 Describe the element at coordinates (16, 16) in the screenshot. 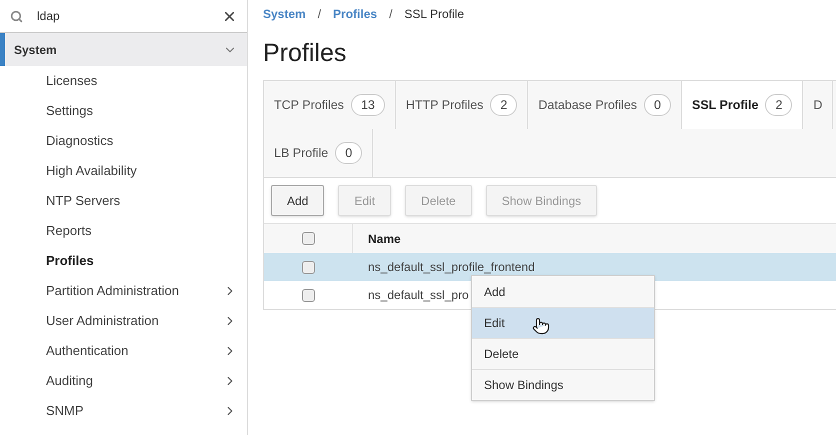

I see `search-icon` at that location.